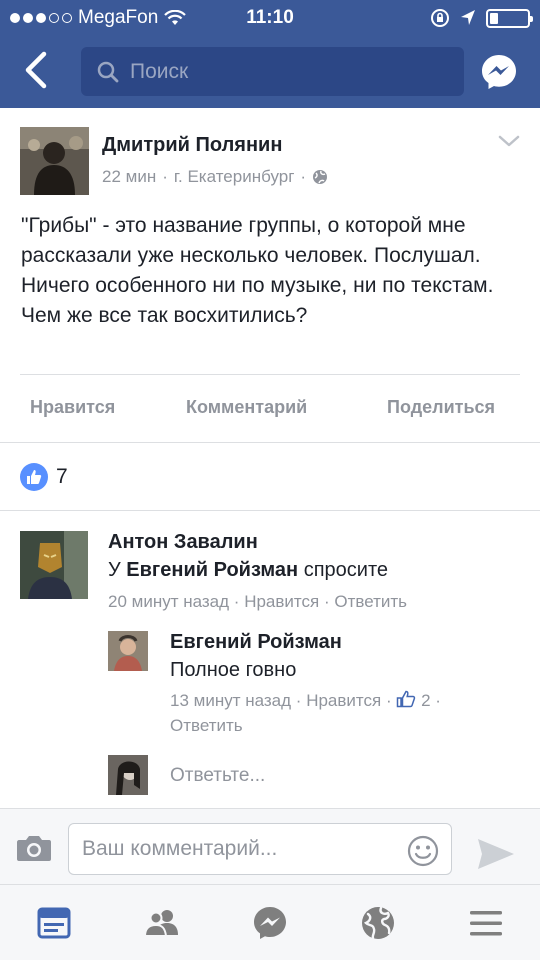  I want to click on comment-text-suffix: спросите, so click(346, 570).